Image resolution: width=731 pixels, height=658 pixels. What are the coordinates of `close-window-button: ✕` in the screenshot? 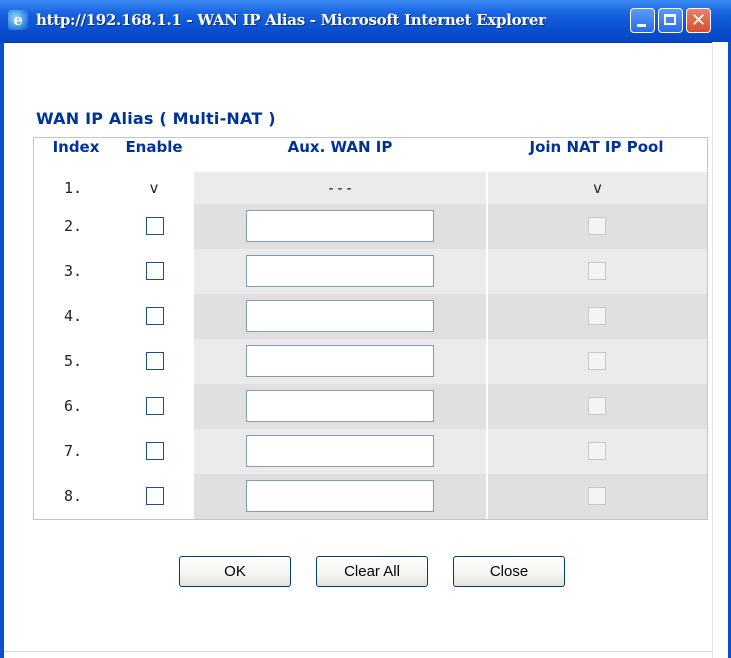 It's located at (698, 20).